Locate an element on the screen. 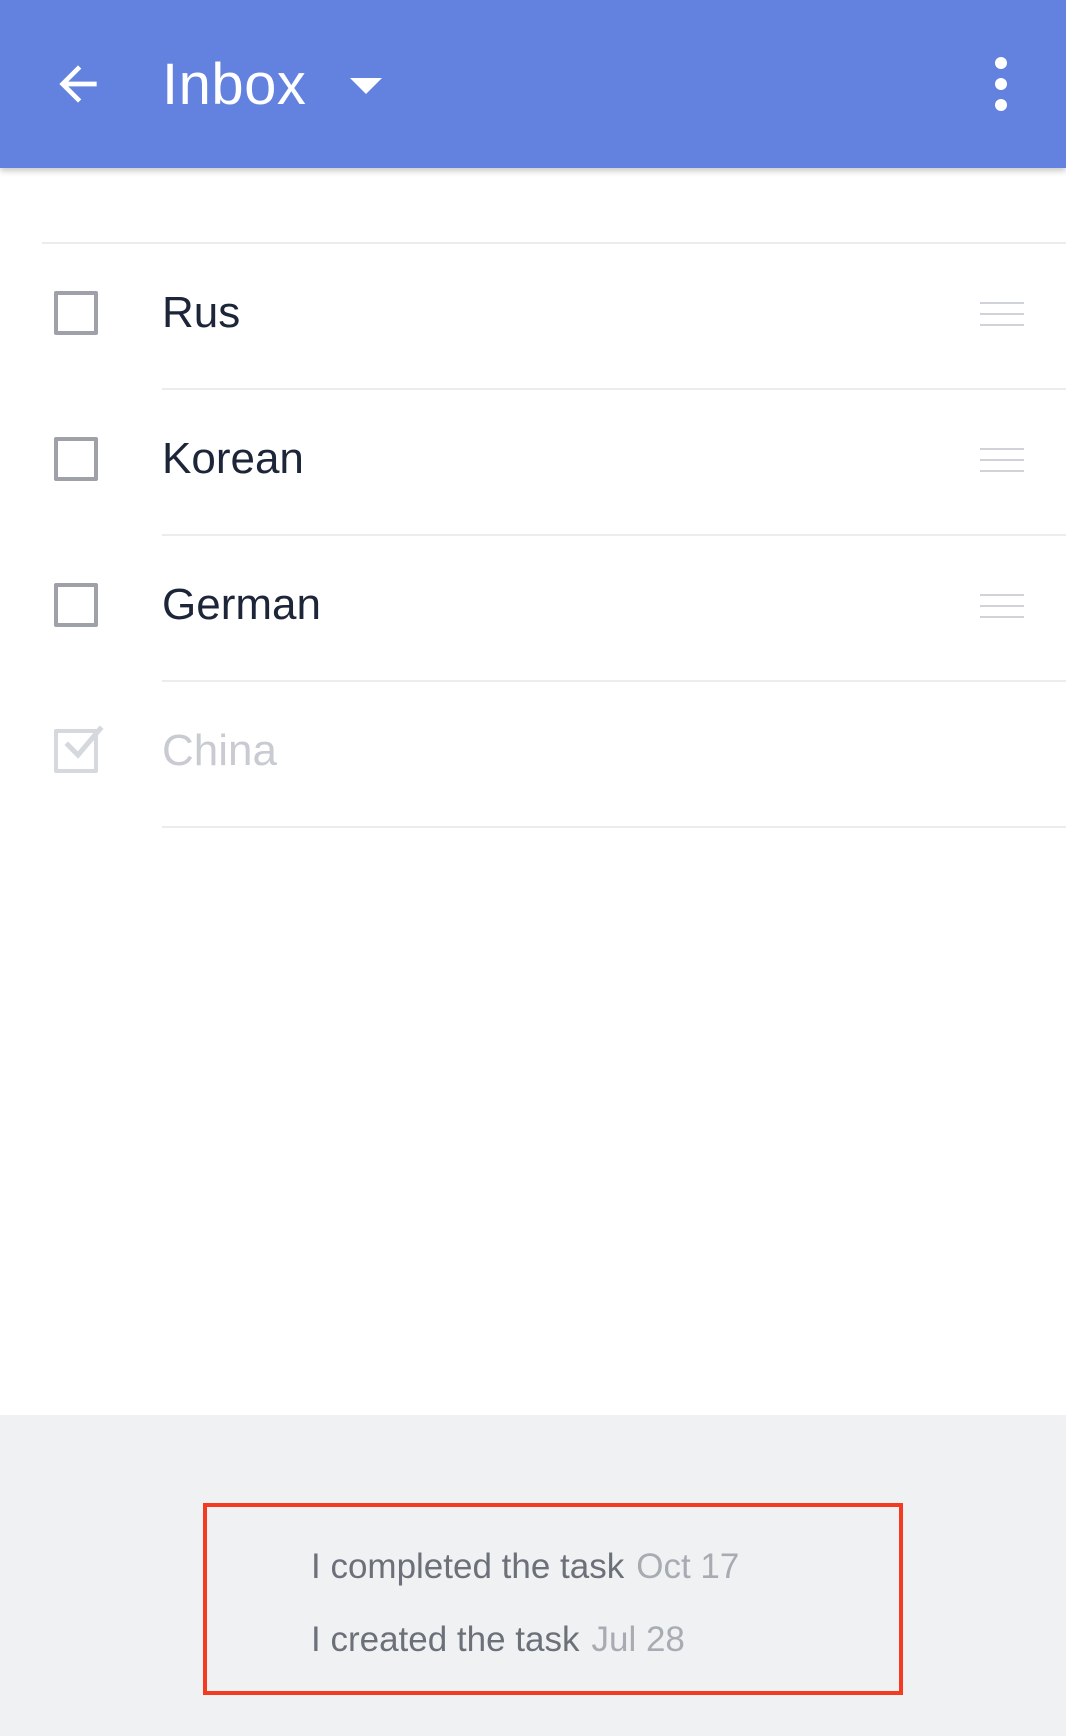 Image resolution: width=1066 pixels, height=1736 pixels. more-options-button is located at coordinates (1001, 84).